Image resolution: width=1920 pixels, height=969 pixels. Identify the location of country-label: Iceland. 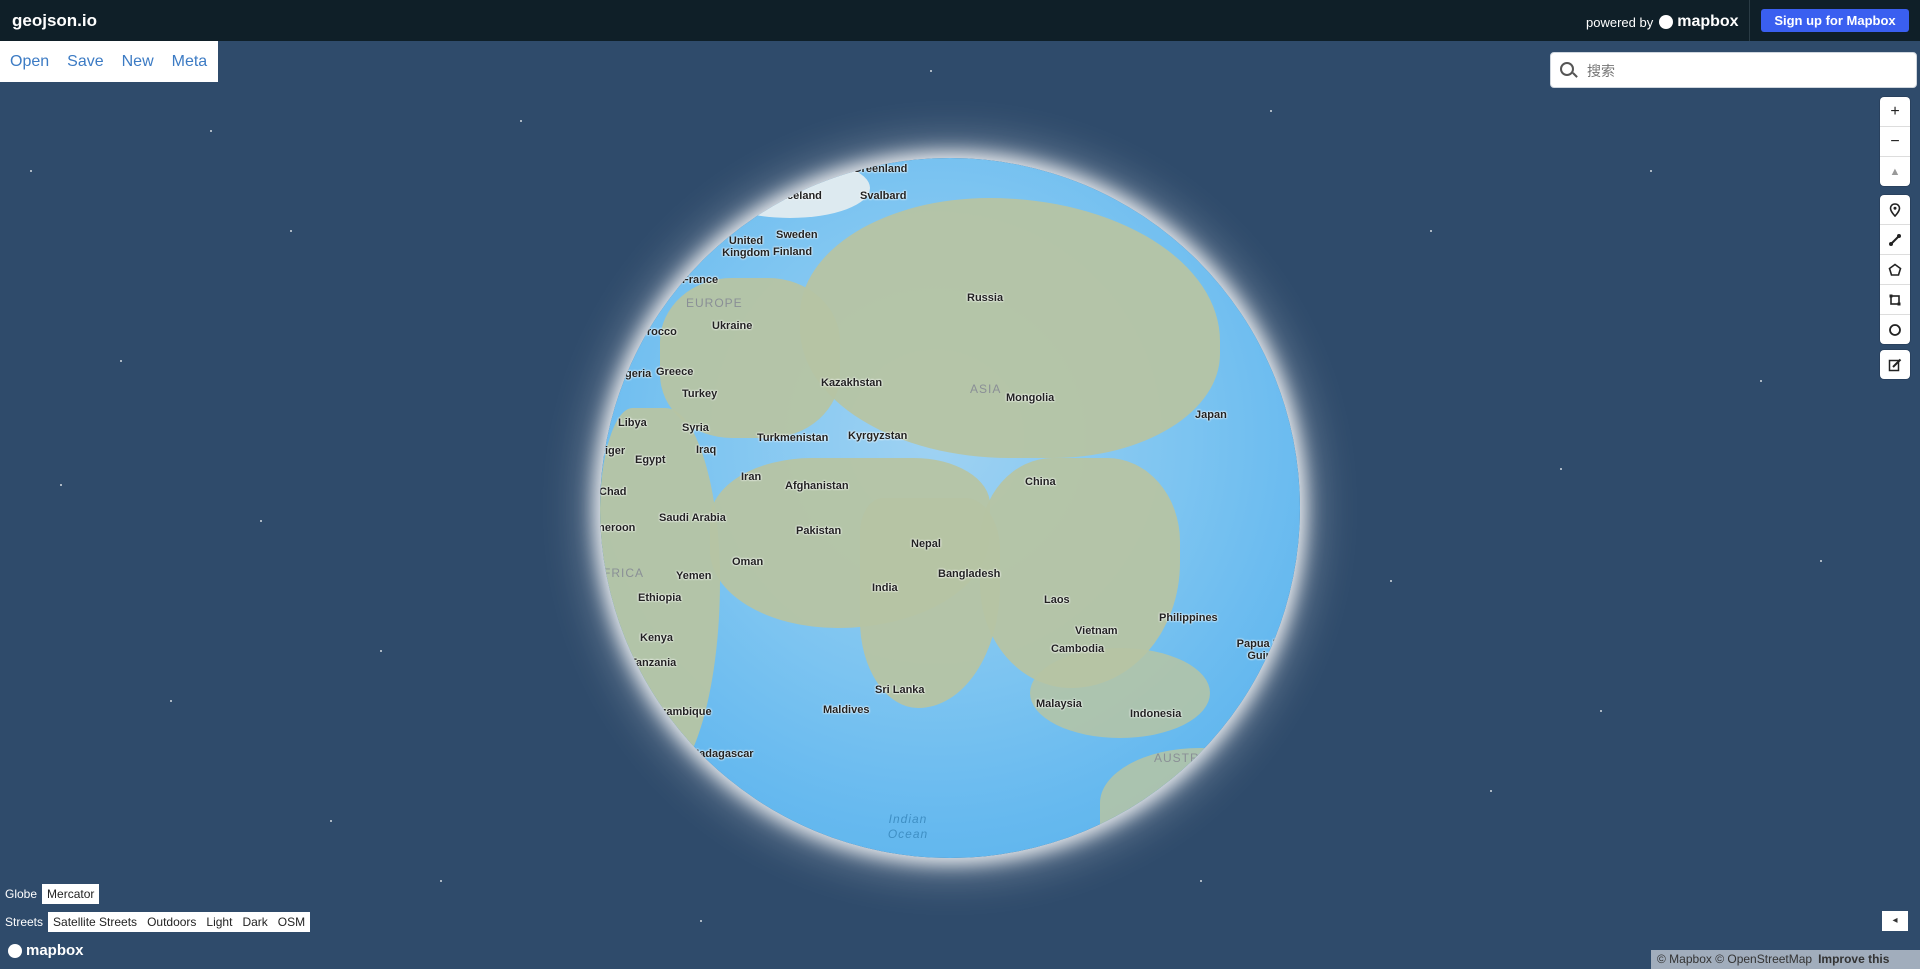
(803, 196).